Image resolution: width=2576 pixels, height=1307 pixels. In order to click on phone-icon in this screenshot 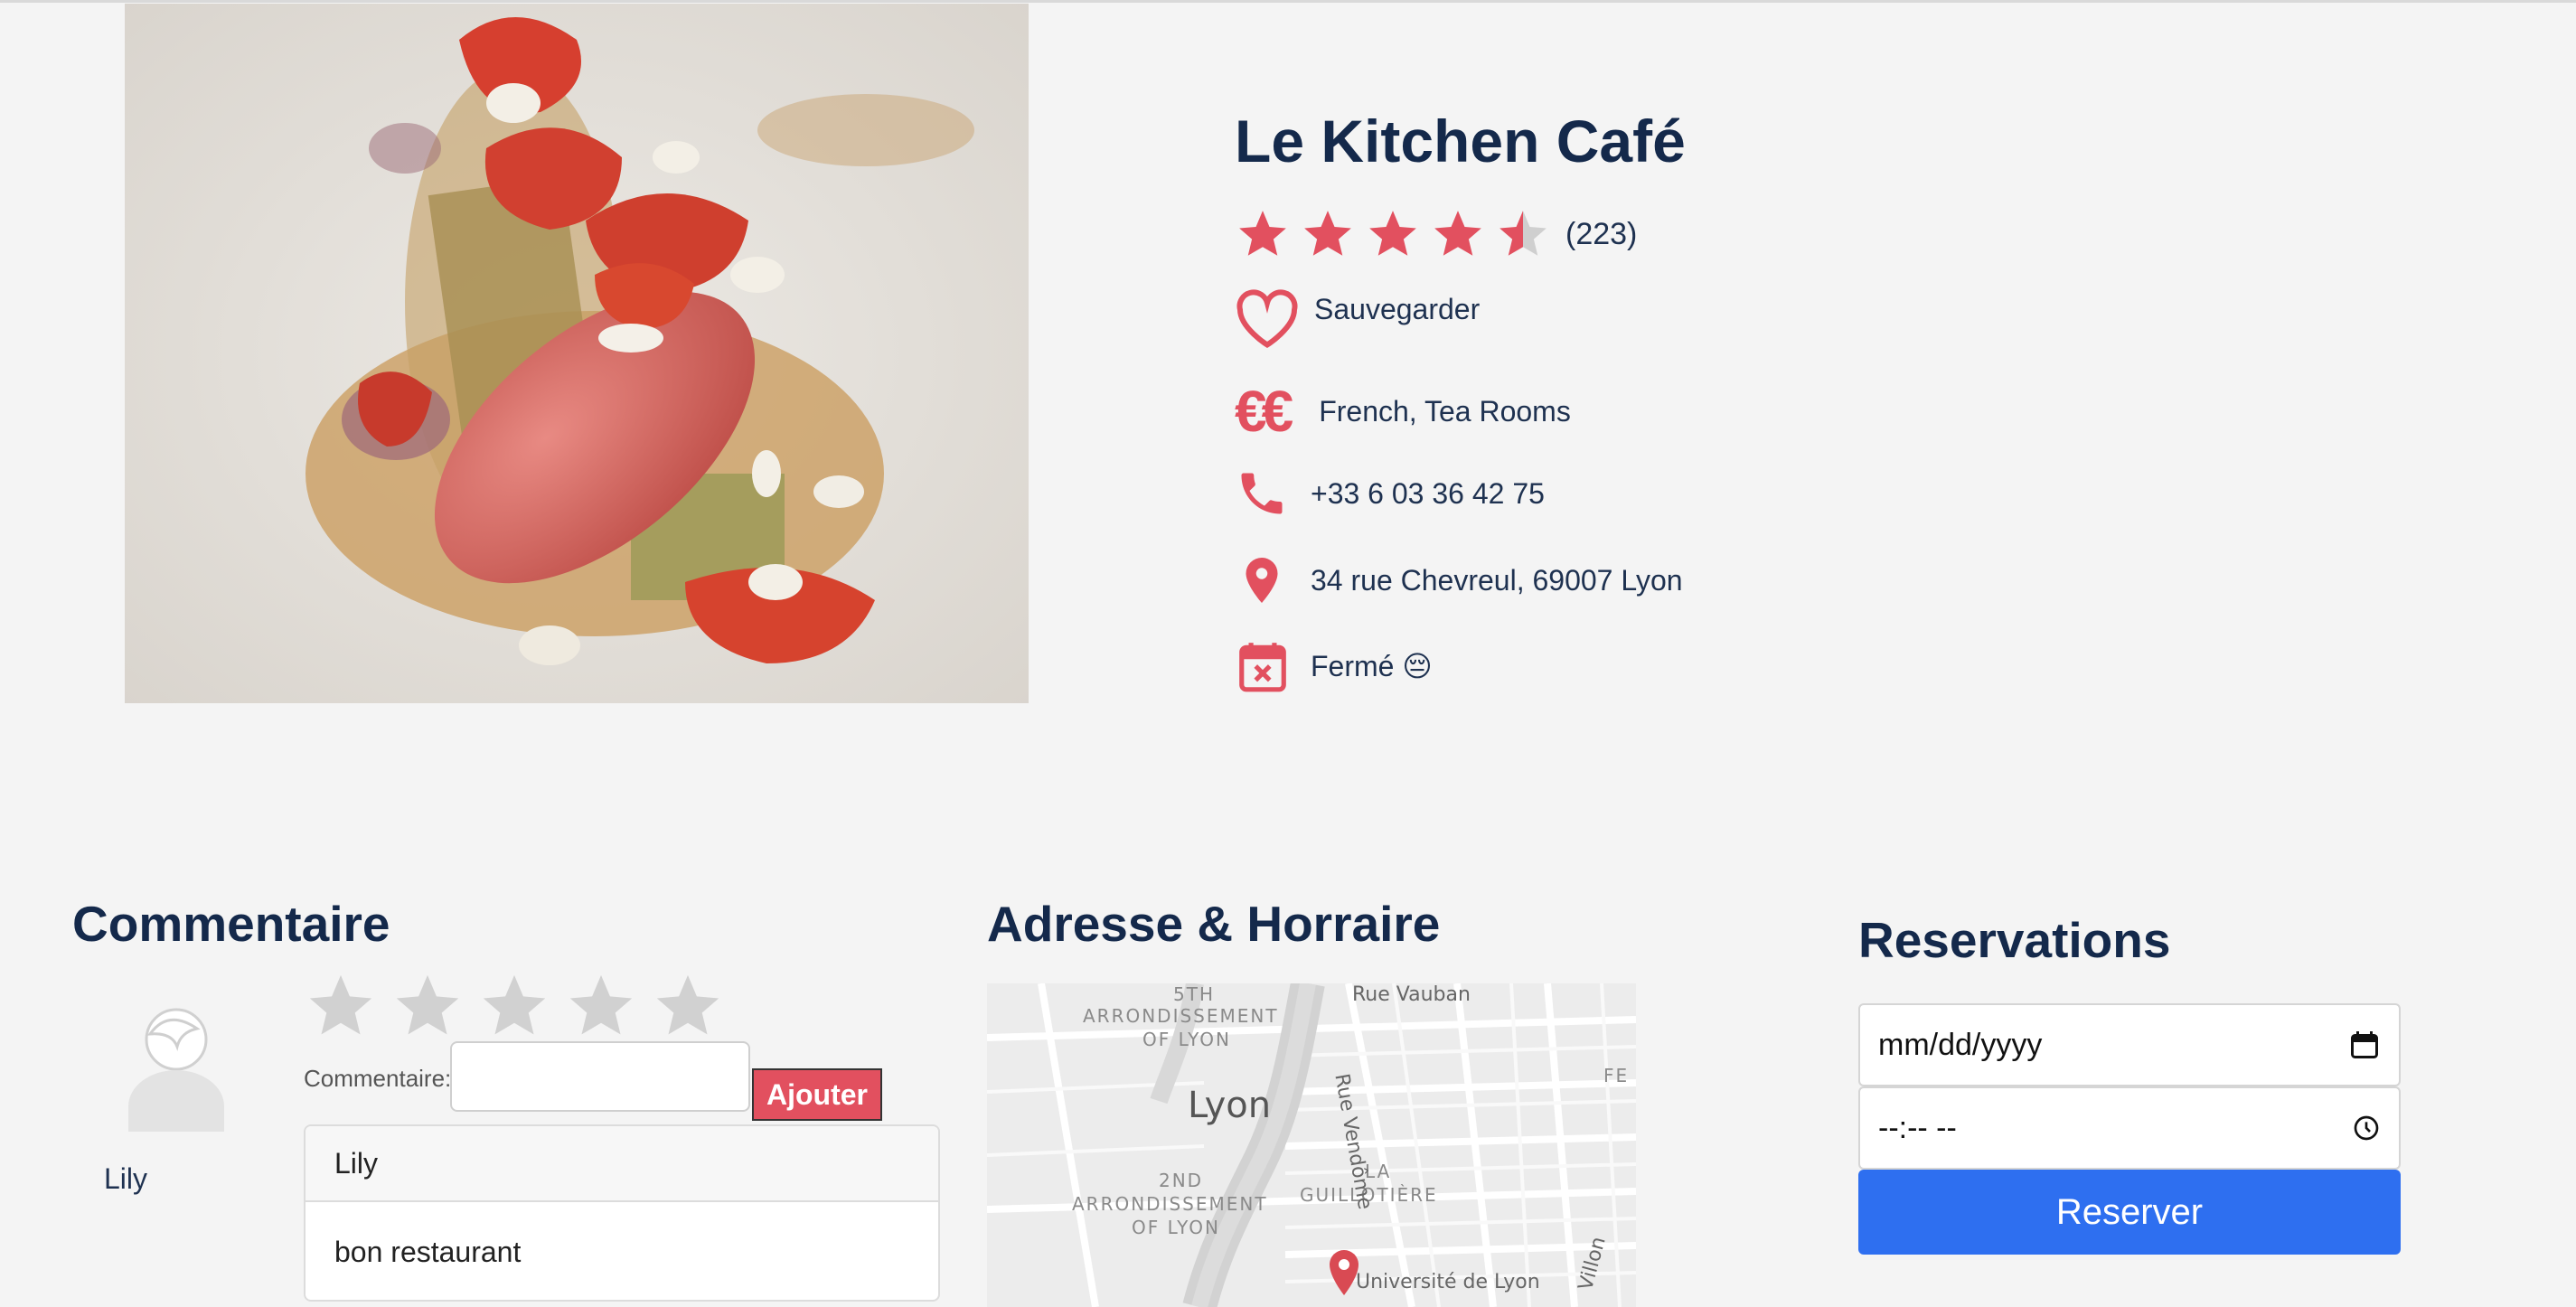, I will do `click(1262, 493)`.